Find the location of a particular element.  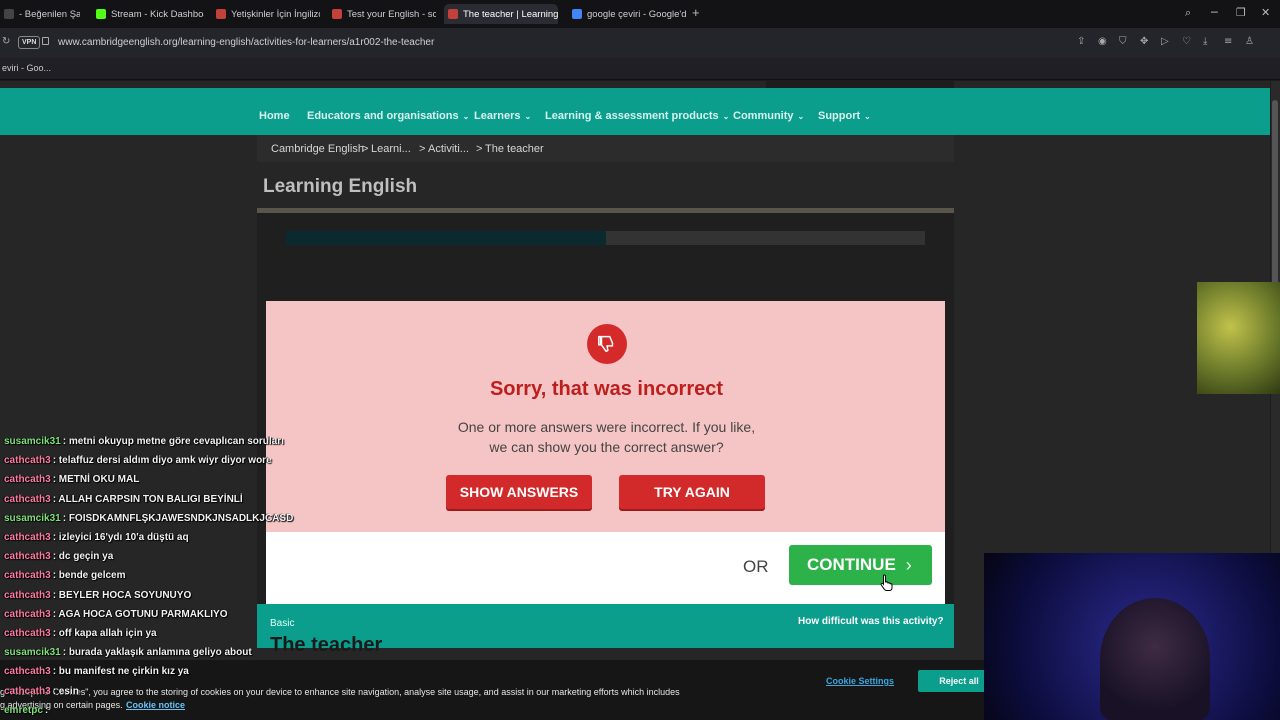

difficulty-rating-label: How difficult was this activity? is located at coordinates (871, 621).